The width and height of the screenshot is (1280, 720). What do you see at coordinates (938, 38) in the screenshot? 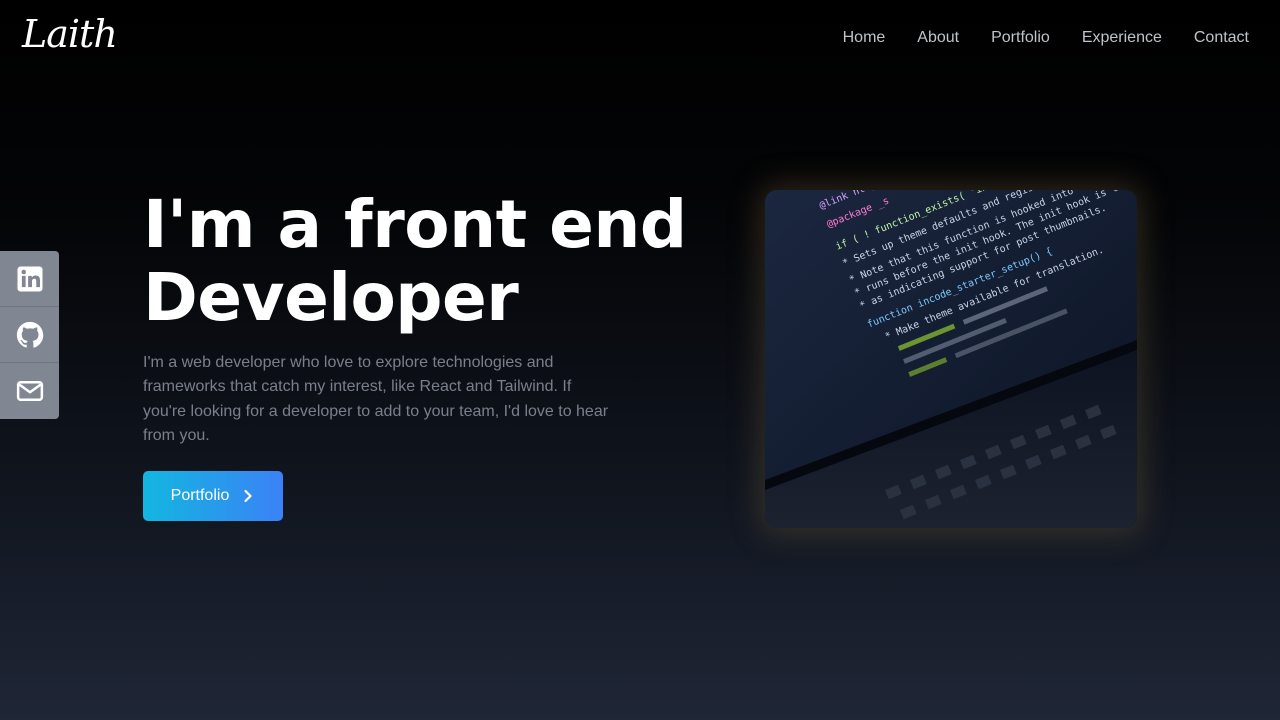
I see `nav-about: About` at bounding box center [938, 38].